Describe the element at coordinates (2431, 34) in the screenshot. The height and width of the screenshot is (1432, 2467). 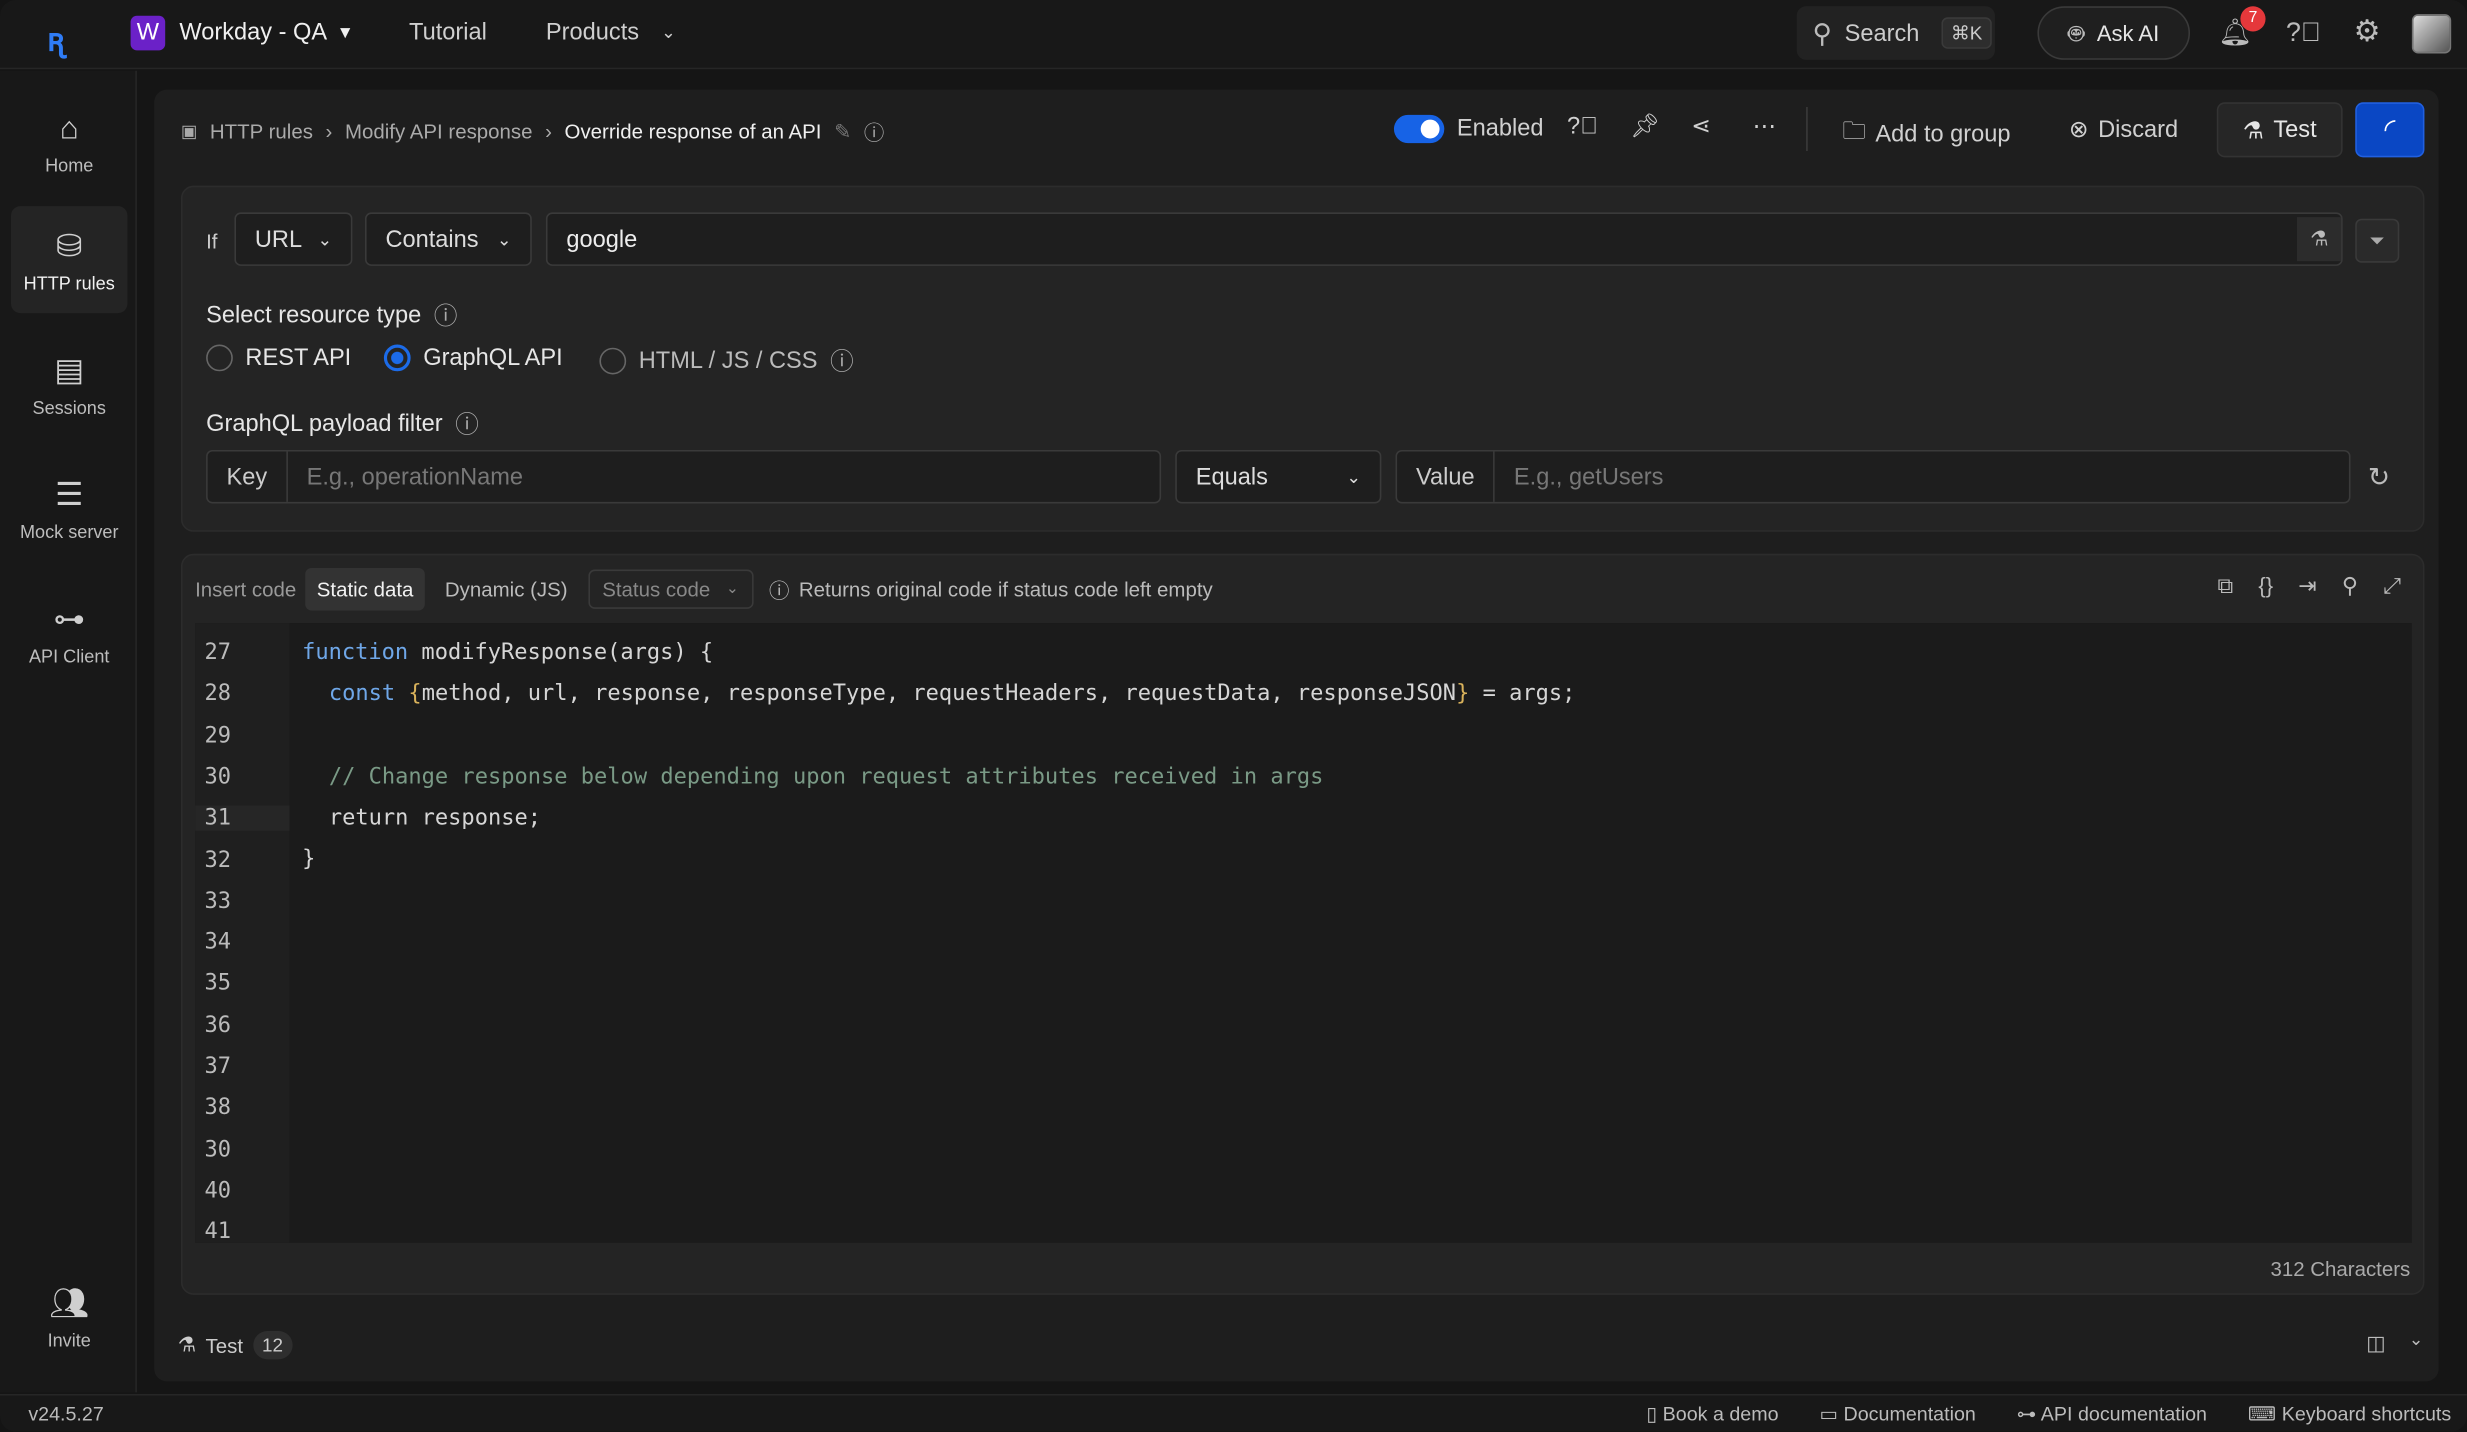
I see `user-avatar` at that location.